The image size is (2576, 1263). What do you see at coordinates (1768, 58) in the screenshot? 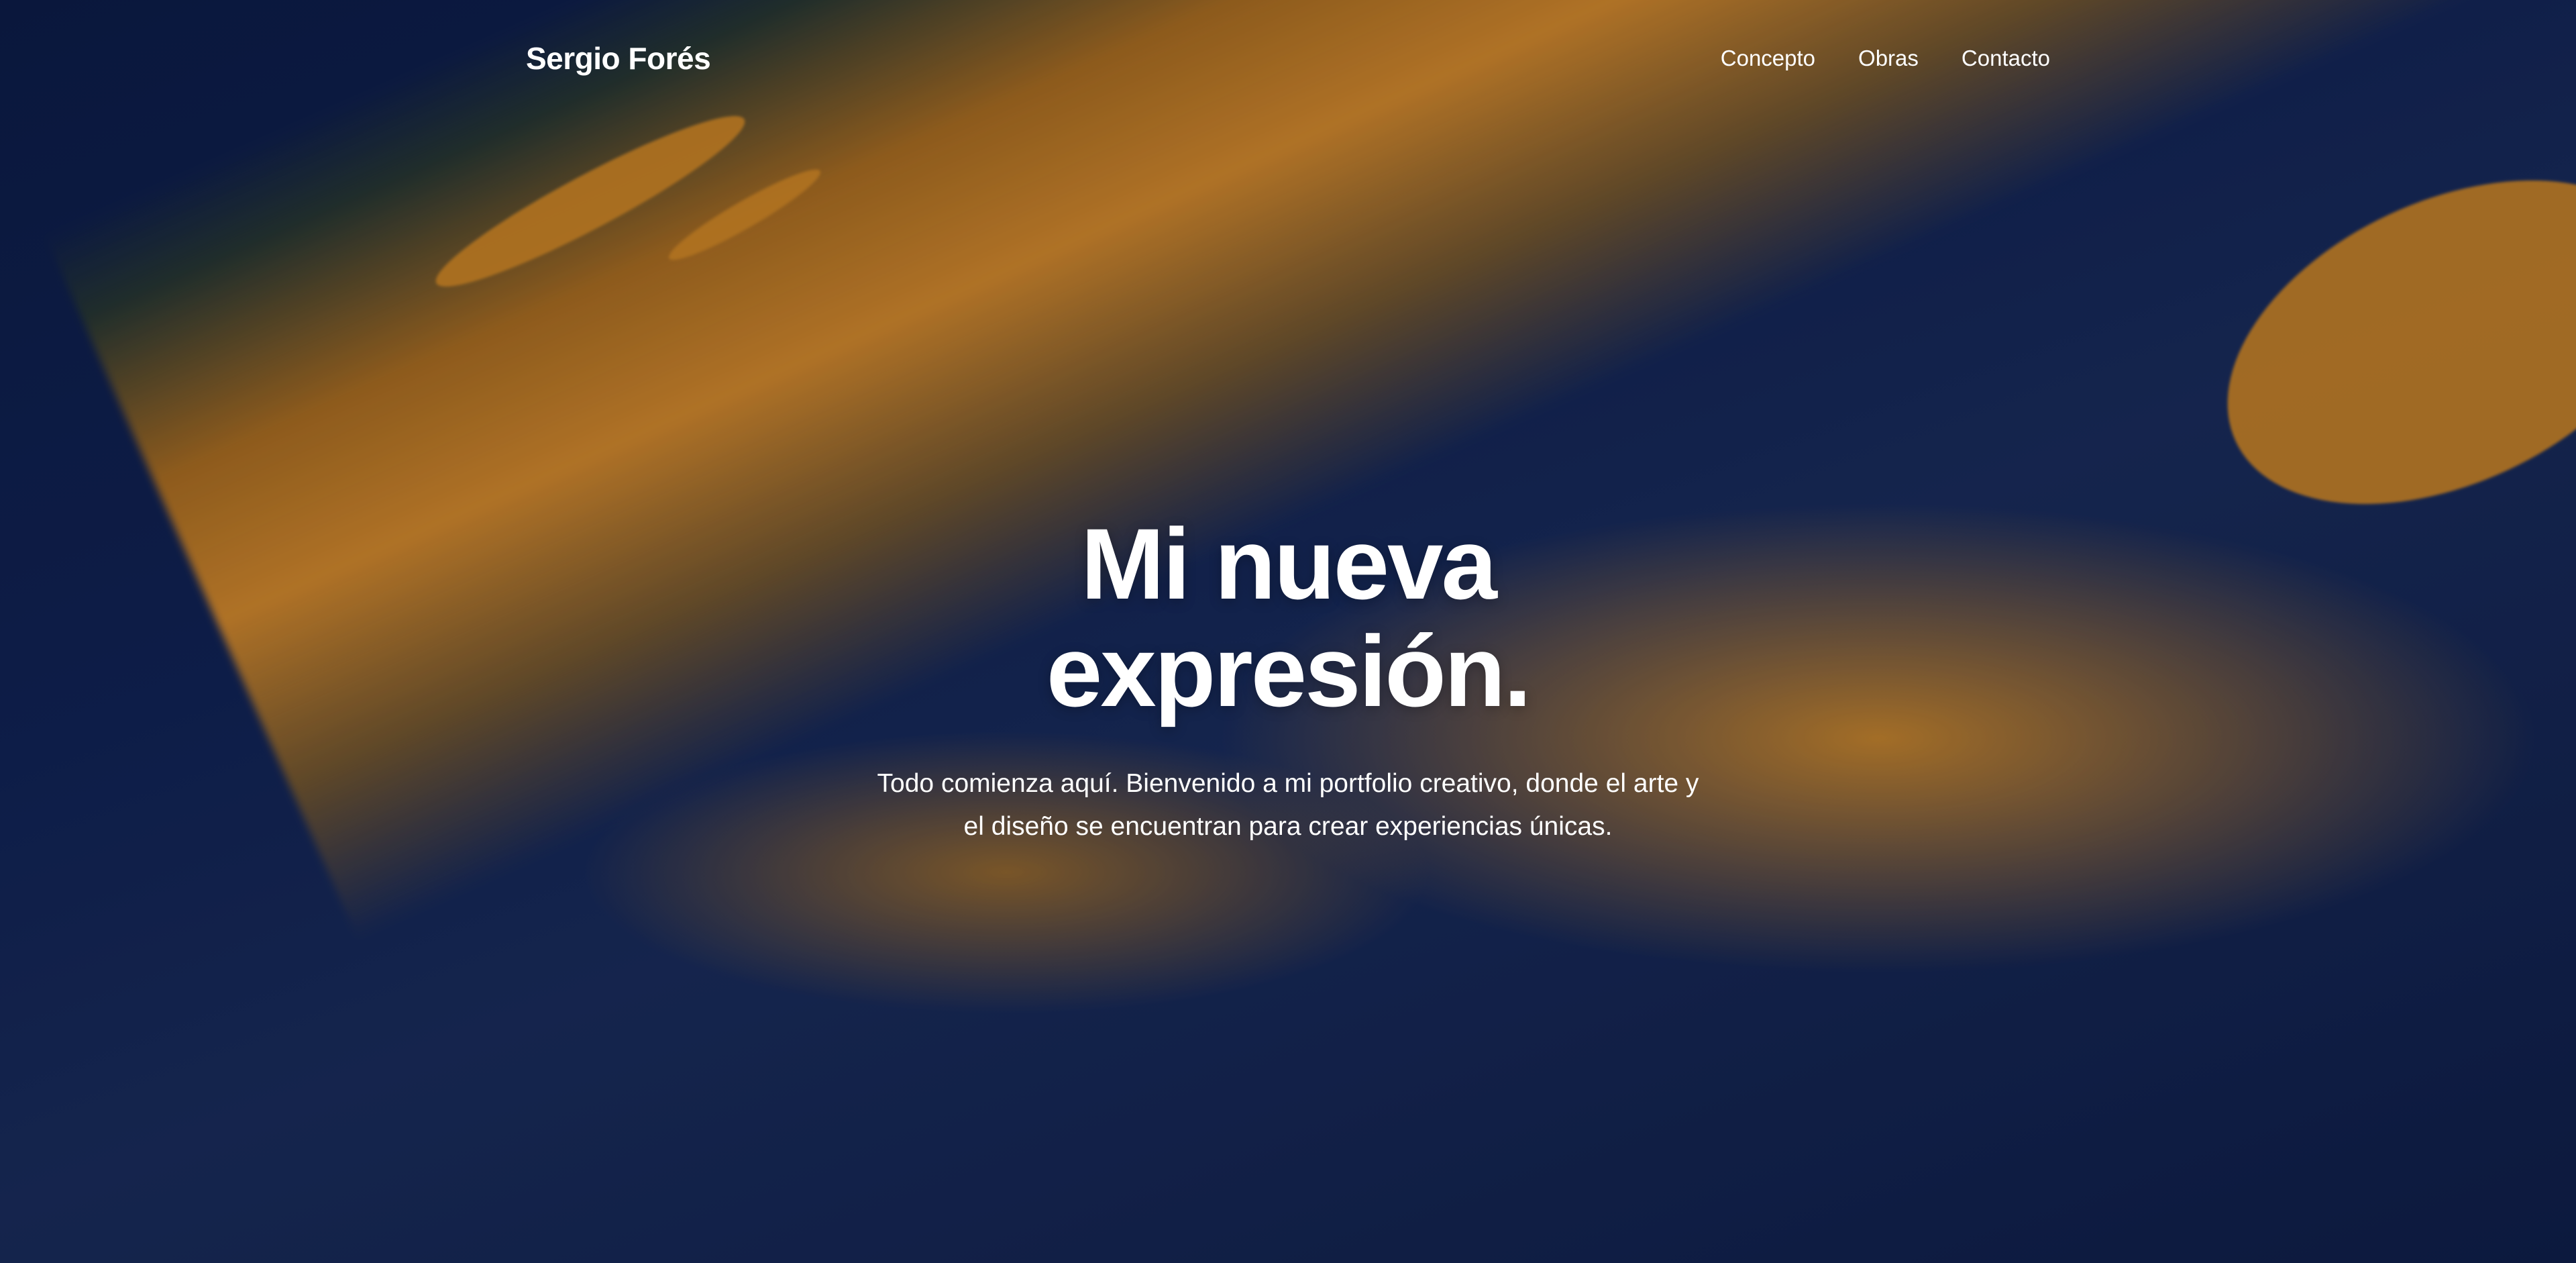
I see `nav-link-concepto: Concepto` at bounding box center [1768, 58].